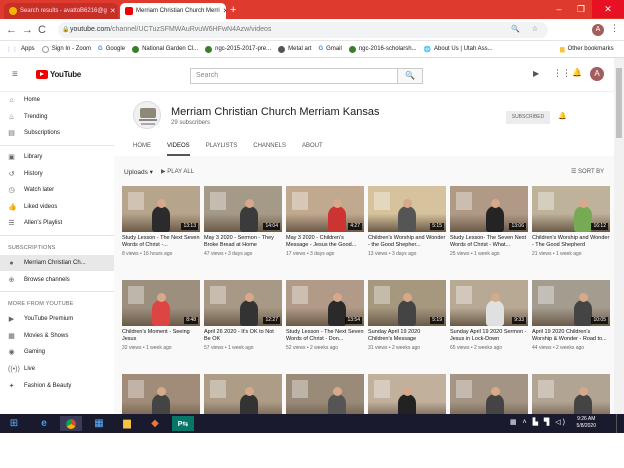 Image resolution: width=624 pixels, height=468 pixels. I want to click on sidebar-item-trending: ♨ Trending, so click(57, 117).